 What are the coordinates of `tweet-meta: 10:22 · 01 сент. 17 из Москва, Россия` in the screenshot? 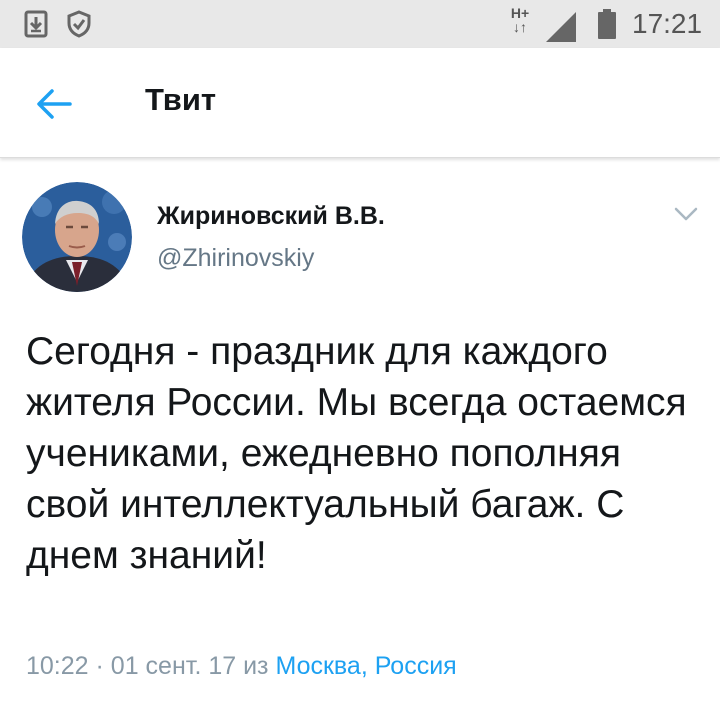 It's located at (241, 666).